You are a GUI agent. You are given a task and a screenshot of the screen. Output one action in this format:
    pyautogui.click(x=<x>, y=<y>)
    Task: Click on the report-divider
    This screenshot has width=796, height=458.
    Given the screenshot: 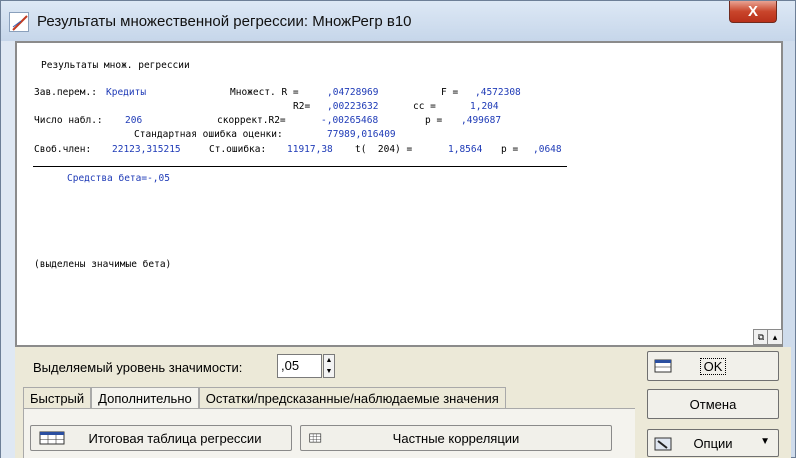 What is the action you would take?
    pyautogui.click(x=300, y=166)
    